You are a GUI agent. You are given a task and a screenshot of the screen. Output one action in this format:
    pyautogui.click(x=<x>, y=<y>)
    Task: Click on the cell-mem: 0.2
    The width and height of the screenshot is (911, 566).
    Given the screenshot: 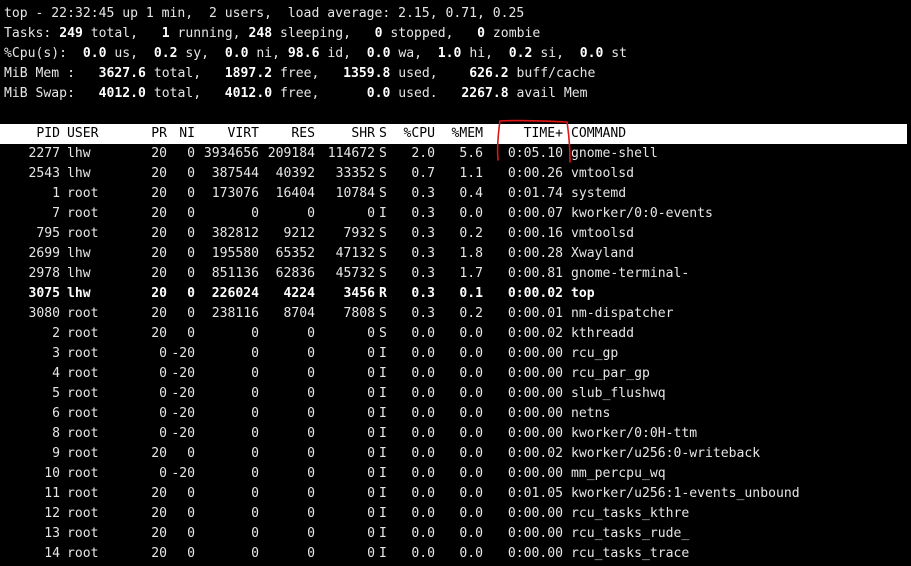 What is the action you would take?
    pyautogui.click(x=471, y=313)
    